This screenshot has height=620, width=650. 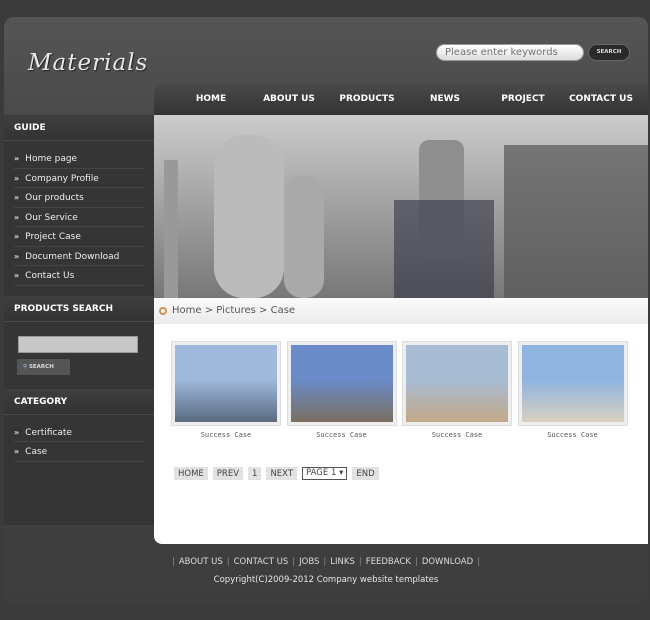 I want to click on sidebar-item: » Contact Us, so click(x=79, y=276).